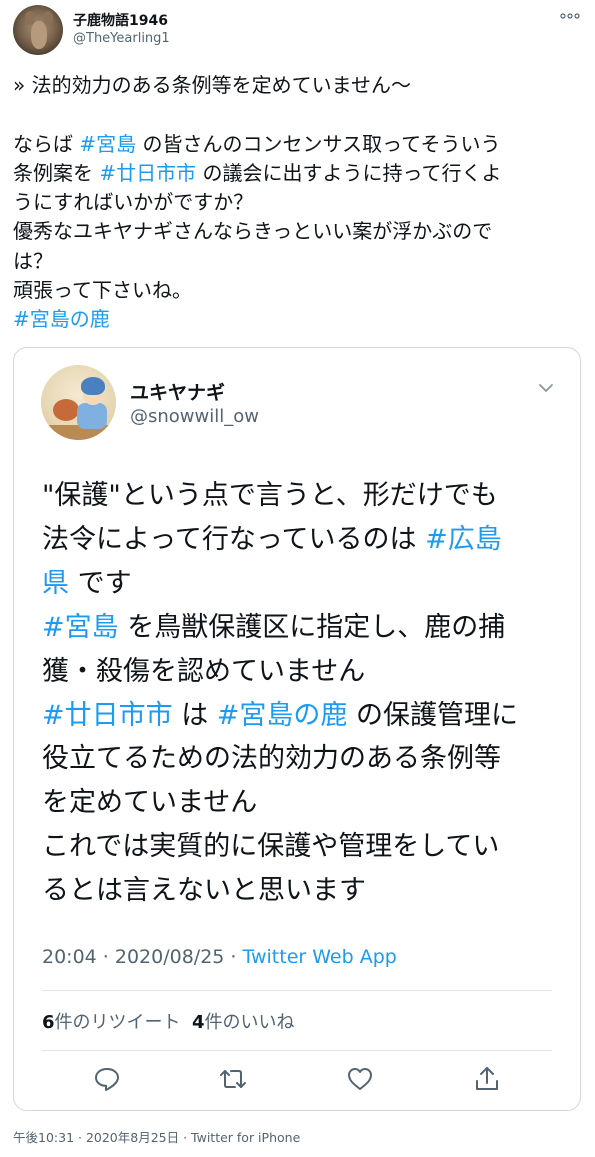 This screenshot has width=595, height=1157. What do you see at coordinates (297, 584) in the screenshot?
I see `quoted-line: 県 です` at bounding box center [297, 584].